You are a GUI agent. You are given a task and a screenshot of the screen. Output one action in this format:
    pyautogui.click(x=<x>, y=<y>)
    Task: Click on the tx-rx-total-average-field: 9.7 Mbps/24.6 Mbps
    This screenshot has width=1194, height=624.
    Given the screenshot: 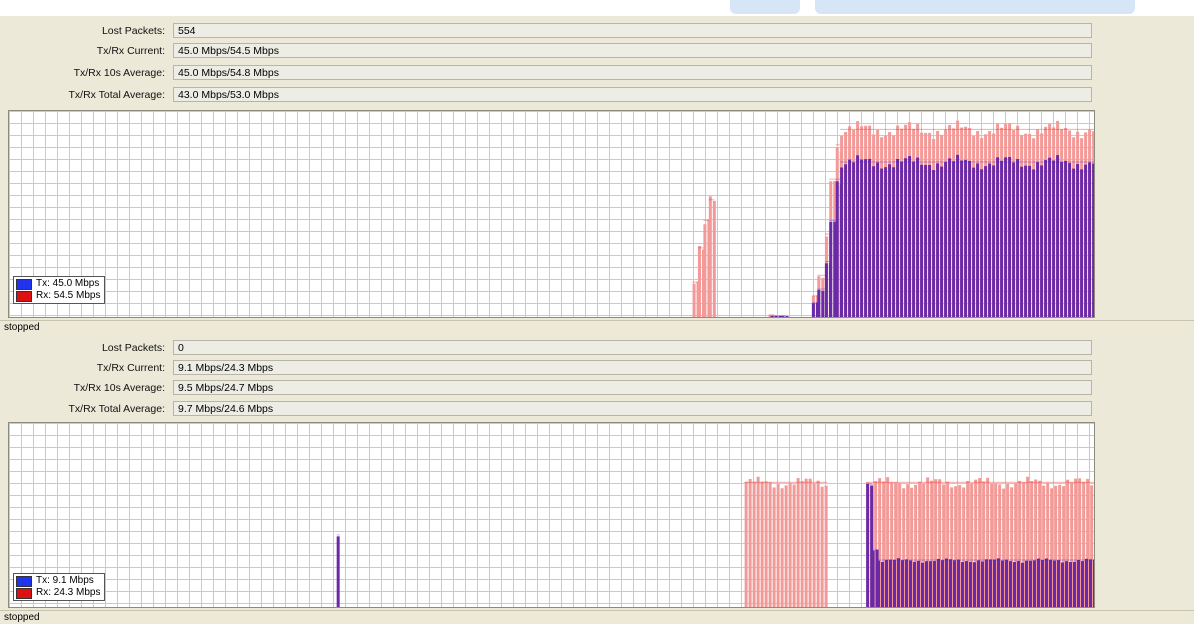 What is the action you would take?
    pyautogui.click(x=632, y=408)
    